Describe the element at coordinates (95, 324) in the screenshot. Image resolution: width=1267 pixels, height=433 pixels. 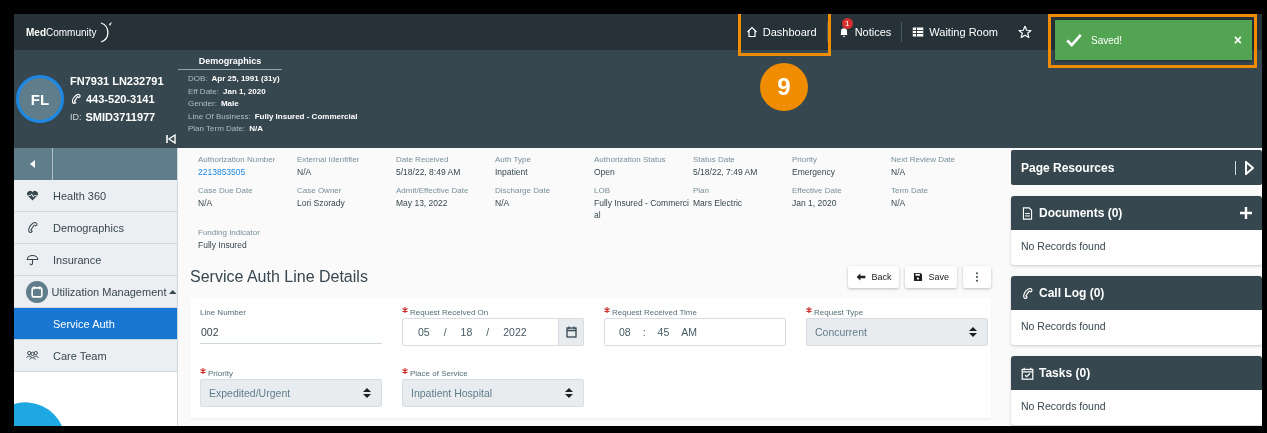
I see `sidebar-item: Service Auth` at that location.